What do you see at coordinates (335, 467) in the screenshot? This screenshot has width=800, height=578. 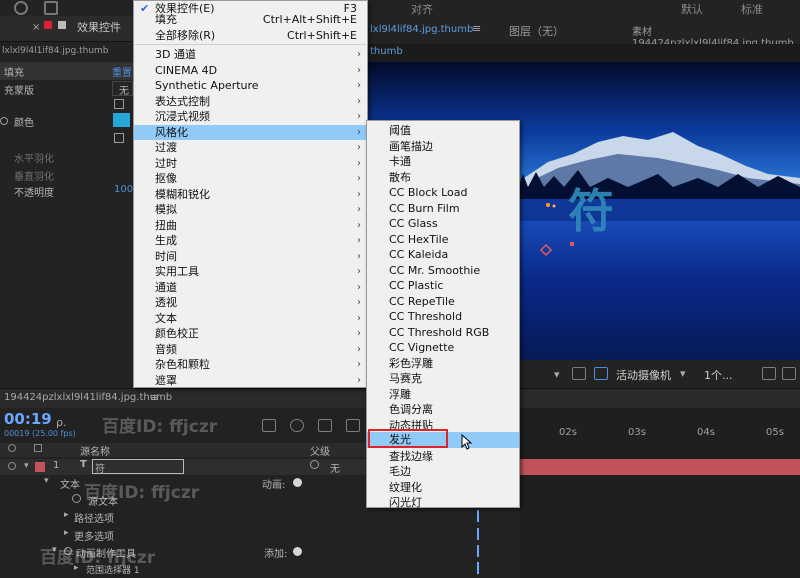 I see `parent-select: 无` at bounding box center [335, 467].